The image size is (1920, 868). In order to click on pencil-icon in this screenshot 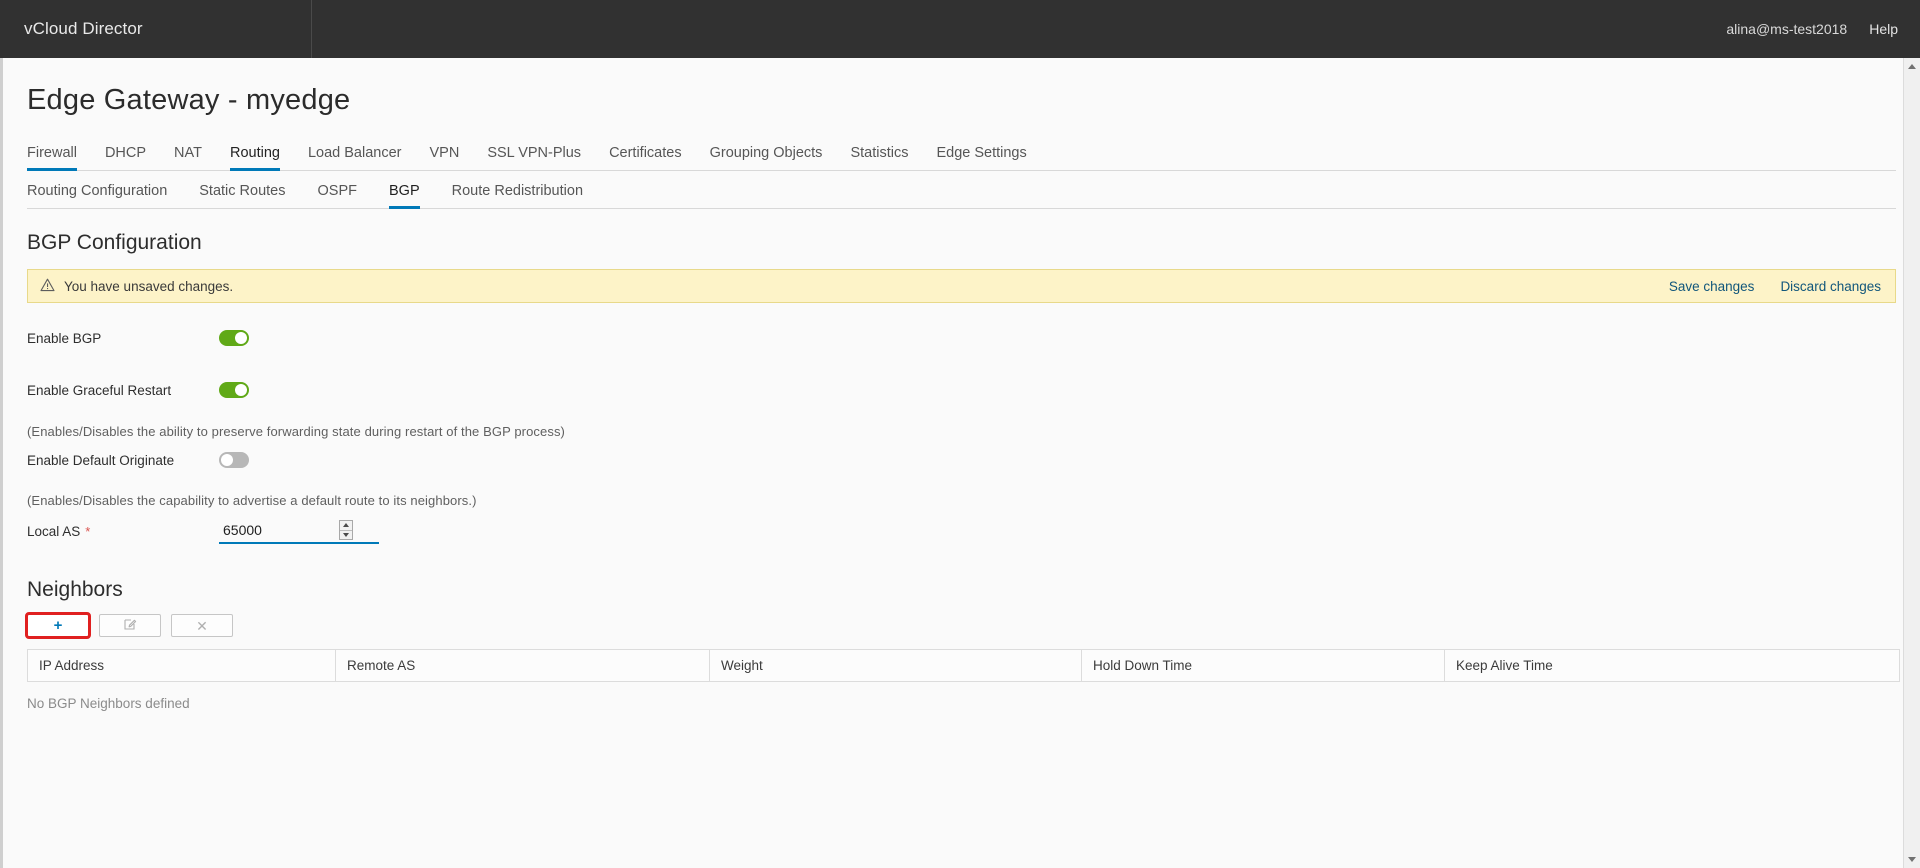, I will do `click(130, 626)`.